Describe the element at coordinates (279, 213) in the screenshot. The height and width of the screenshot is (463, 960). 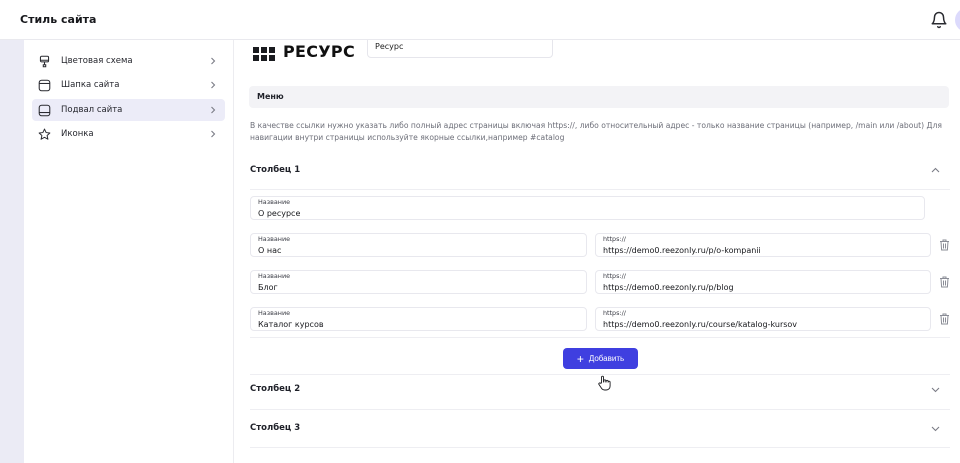
I see `field-value: О ресурсе` at that location.